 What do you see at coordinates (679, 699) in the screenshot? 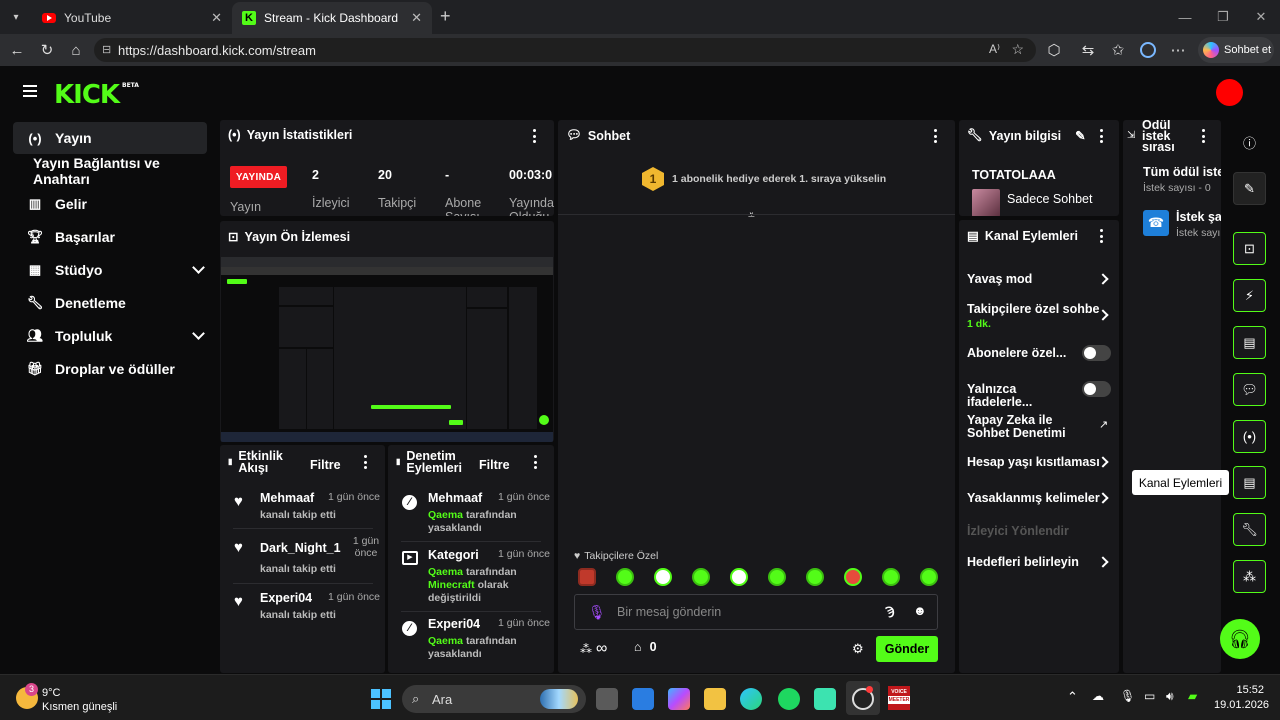
I see `copilot-app-icon` at bounding box center [679, 699].